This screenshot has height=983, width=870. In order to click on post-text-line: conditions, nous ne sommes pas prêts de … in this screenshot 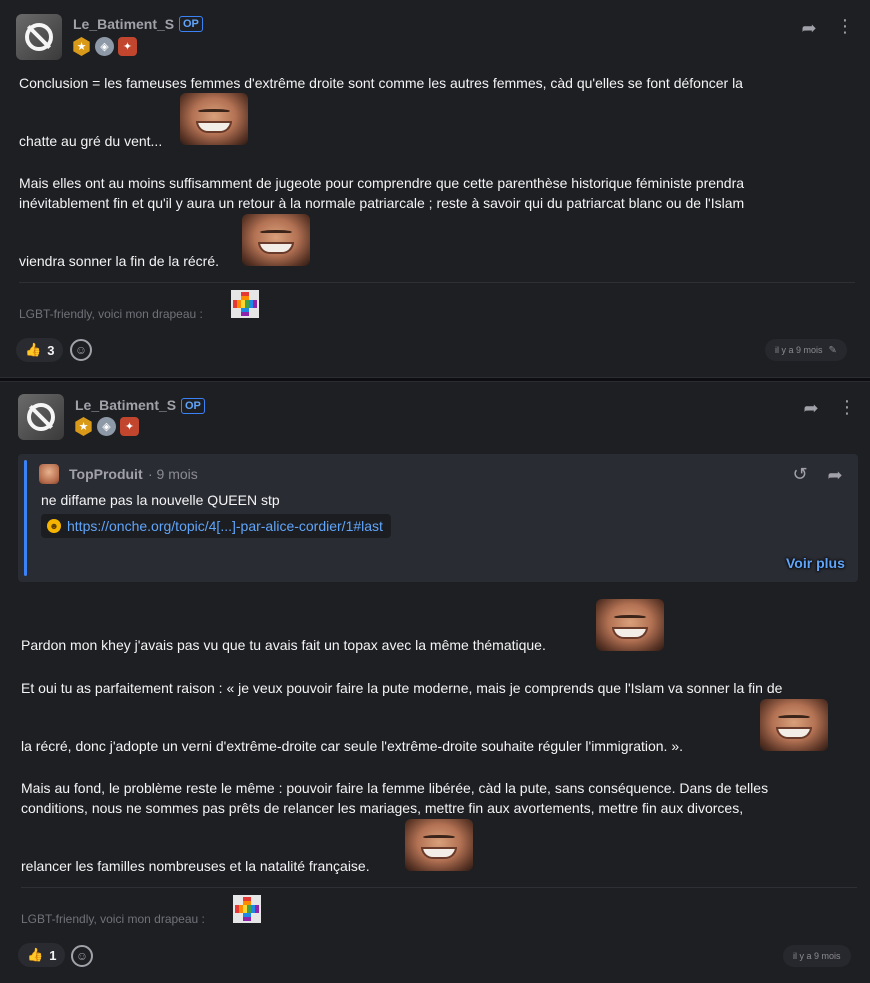, I will do `click(382, 808)`.